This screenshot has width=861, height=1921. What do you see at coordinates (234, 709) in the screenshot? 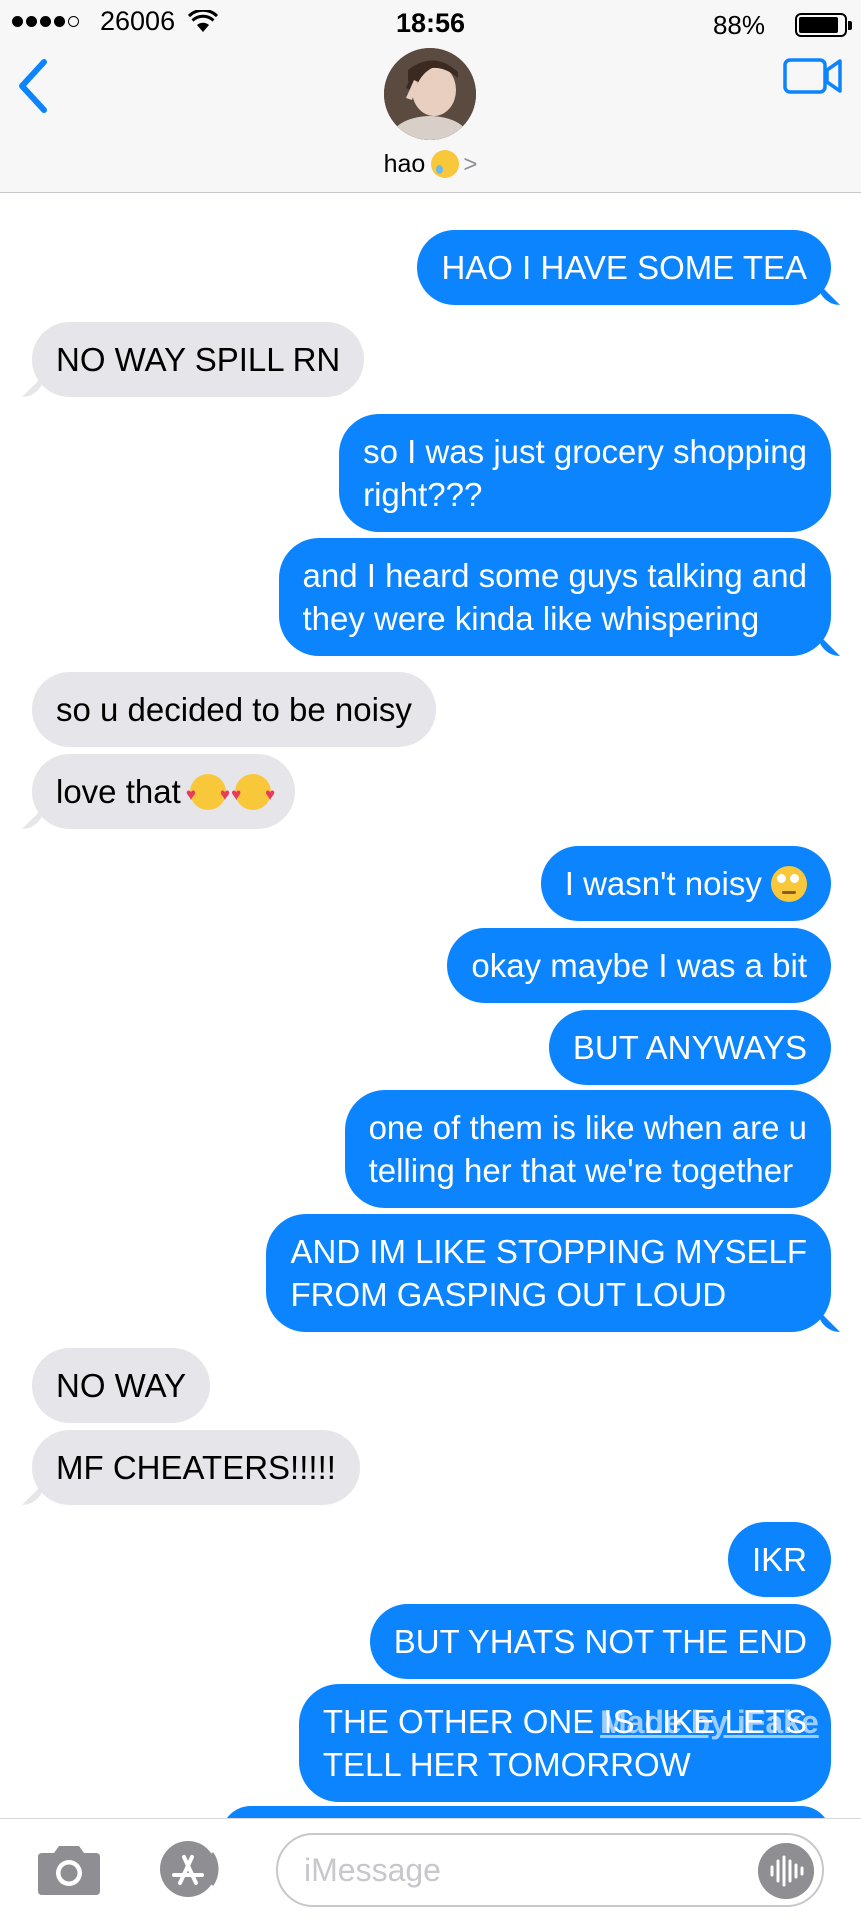
I see `message-bubble-received: so u decided to be noisy` at bounding box center [234, 709].